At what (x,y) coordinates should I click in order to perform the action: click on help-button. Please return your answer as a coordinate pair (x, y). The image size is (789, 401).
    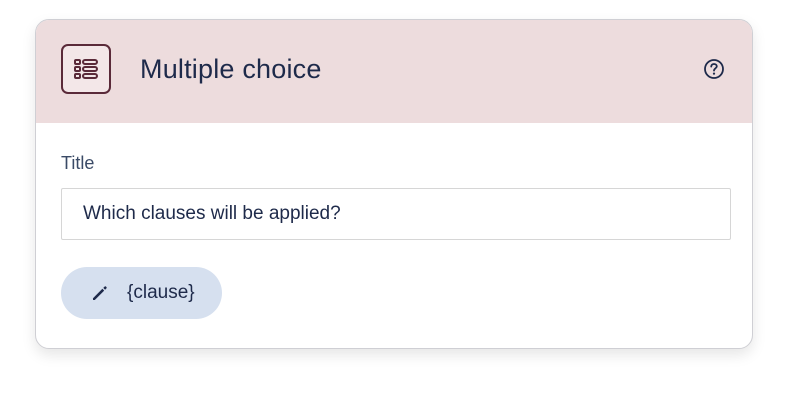
    Looking at the image, I should click on (714, 69).